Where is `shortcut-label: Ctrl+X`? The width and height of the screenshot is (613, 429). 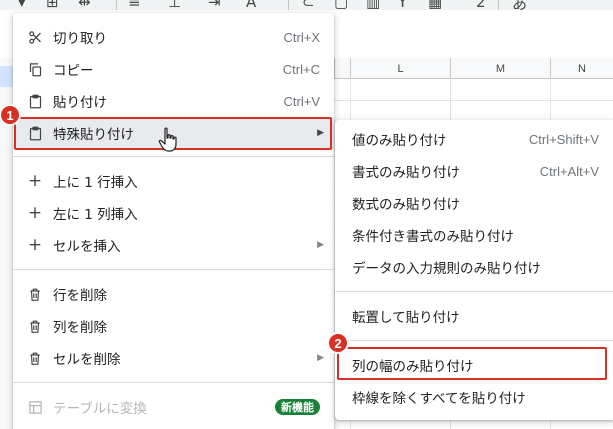
shortcut-label: Ctrl+X is located at coordinates (301, 37).